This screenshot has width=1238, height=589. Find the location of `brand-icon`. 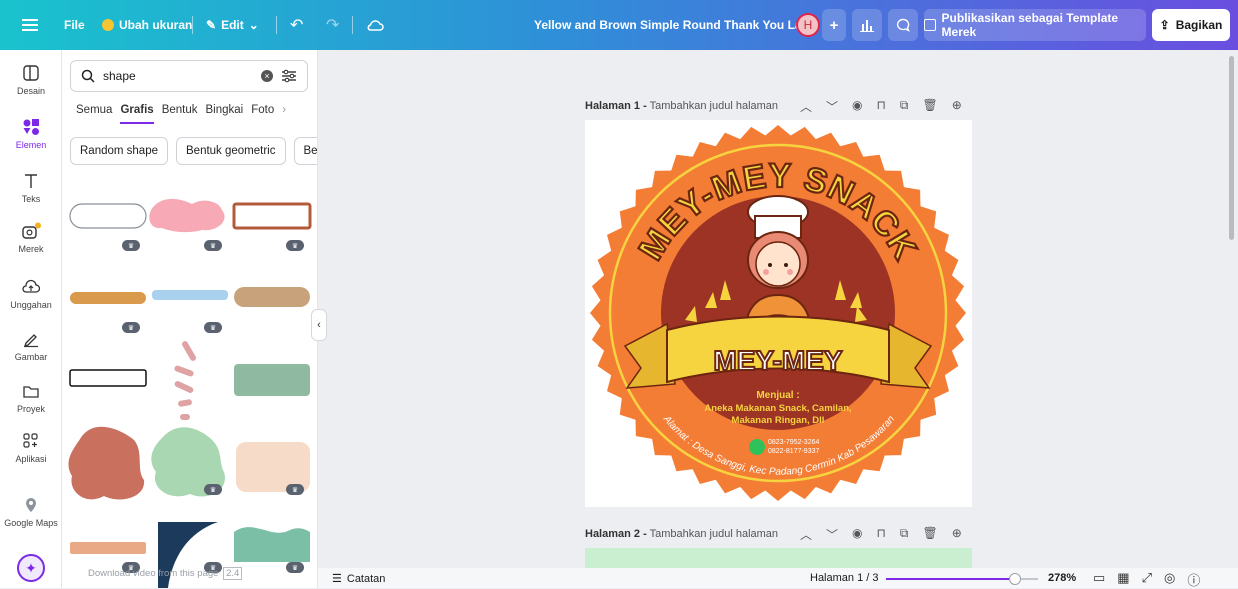

brand-icon is located at coordinates (31, 230).